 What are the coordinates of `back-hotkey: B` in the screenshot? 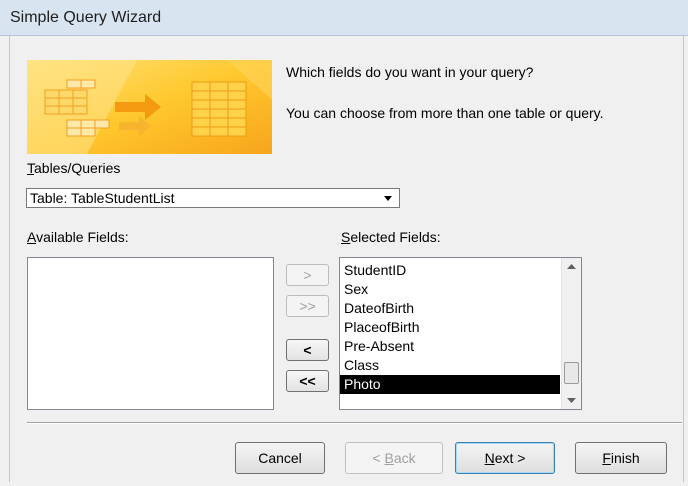 It's located at (389, 458).